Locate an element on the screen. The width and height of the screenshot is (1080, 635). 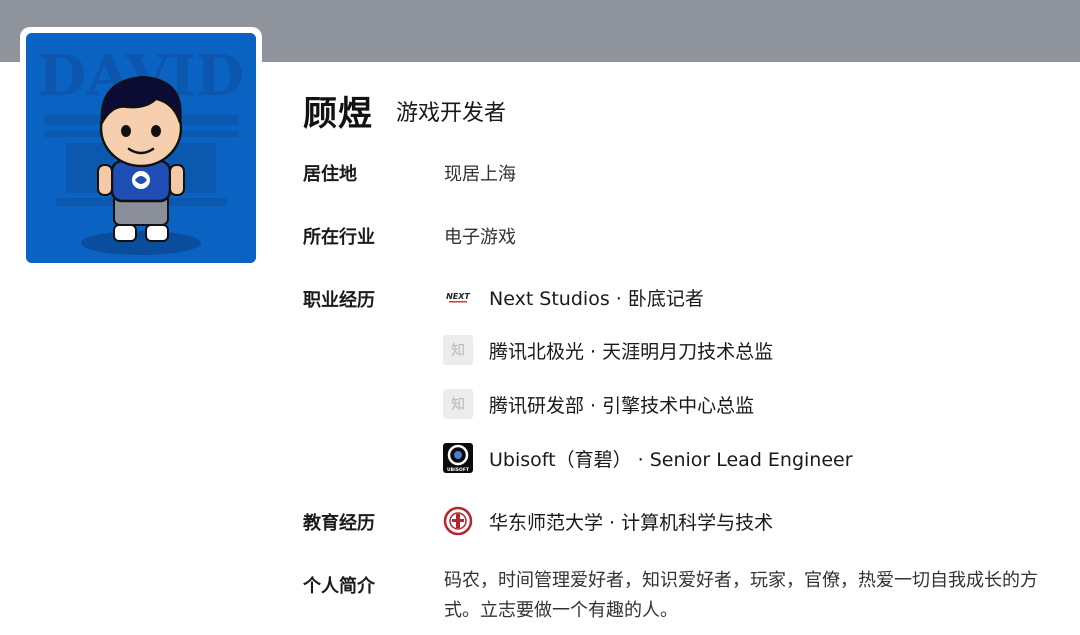
career-item-tencent-rd: 知 腾讯研发部 · 引擎技术中心总监 is located at coordinates (598, 404).